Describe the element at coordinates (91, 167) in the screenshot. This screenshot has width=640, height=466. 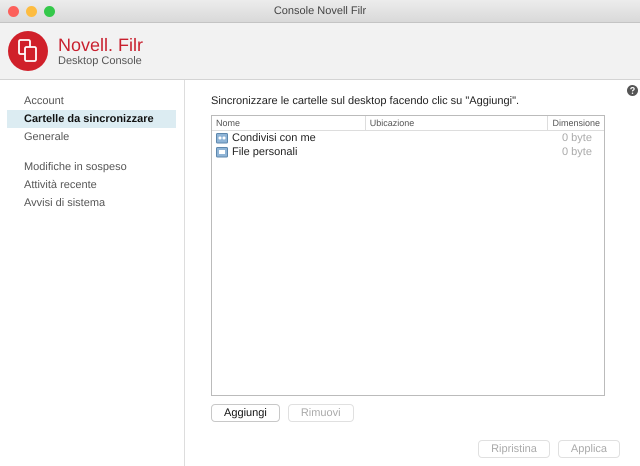
I see `sidebar-item: Modifiche in sospeso` at that location.